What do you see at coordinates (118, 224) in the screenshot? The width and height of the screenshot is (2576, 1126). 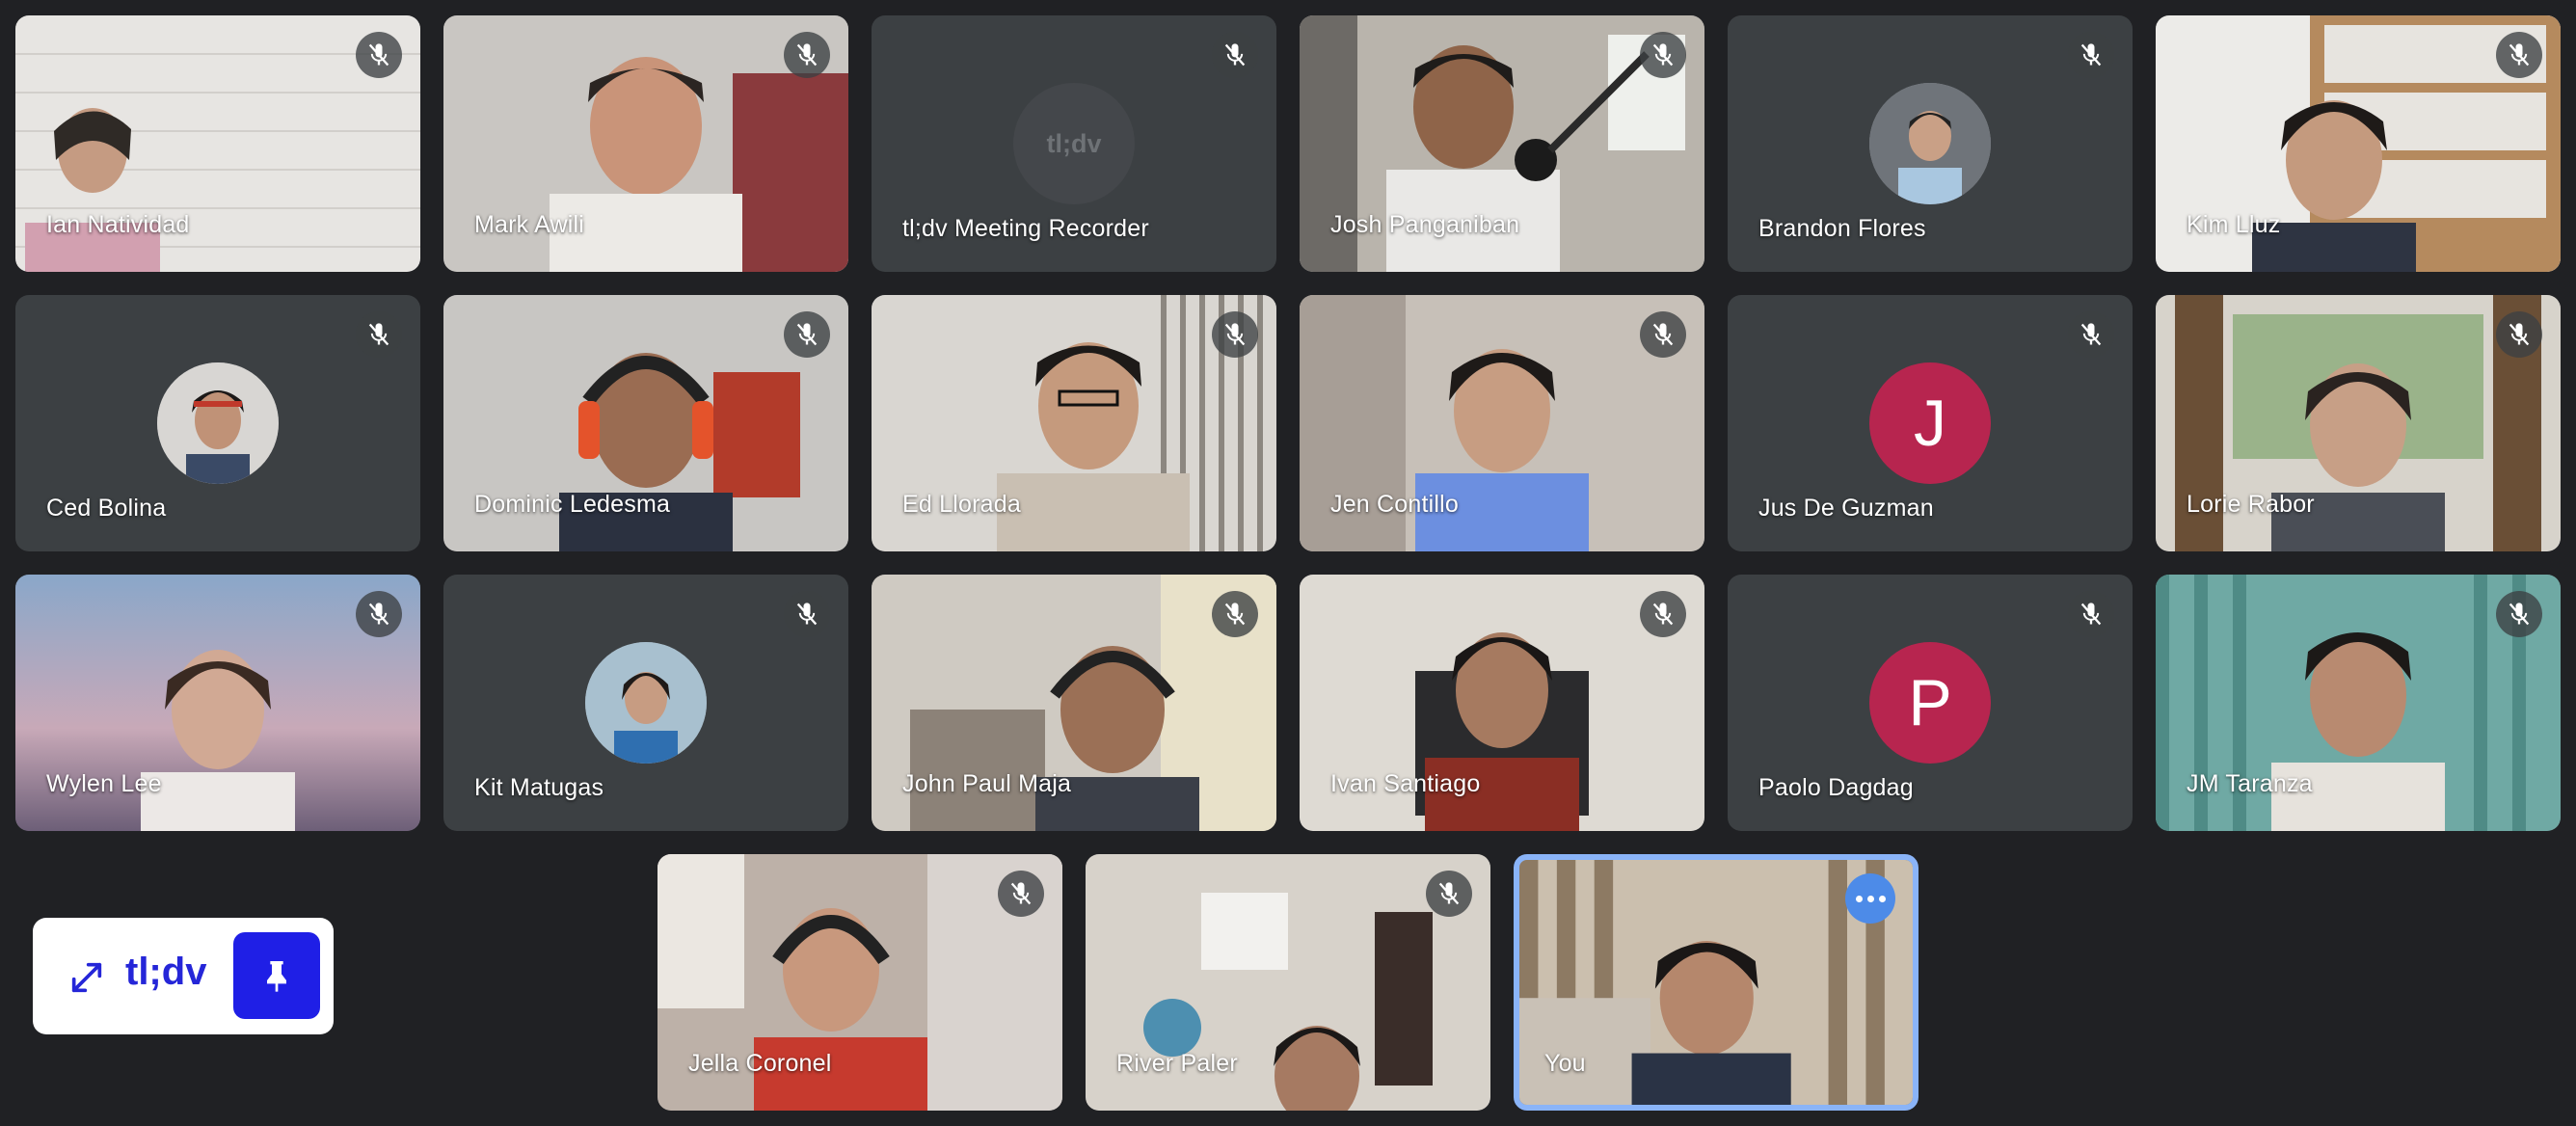 I see `participant-name: Ian Natividad` at bounding box center [118, 224].